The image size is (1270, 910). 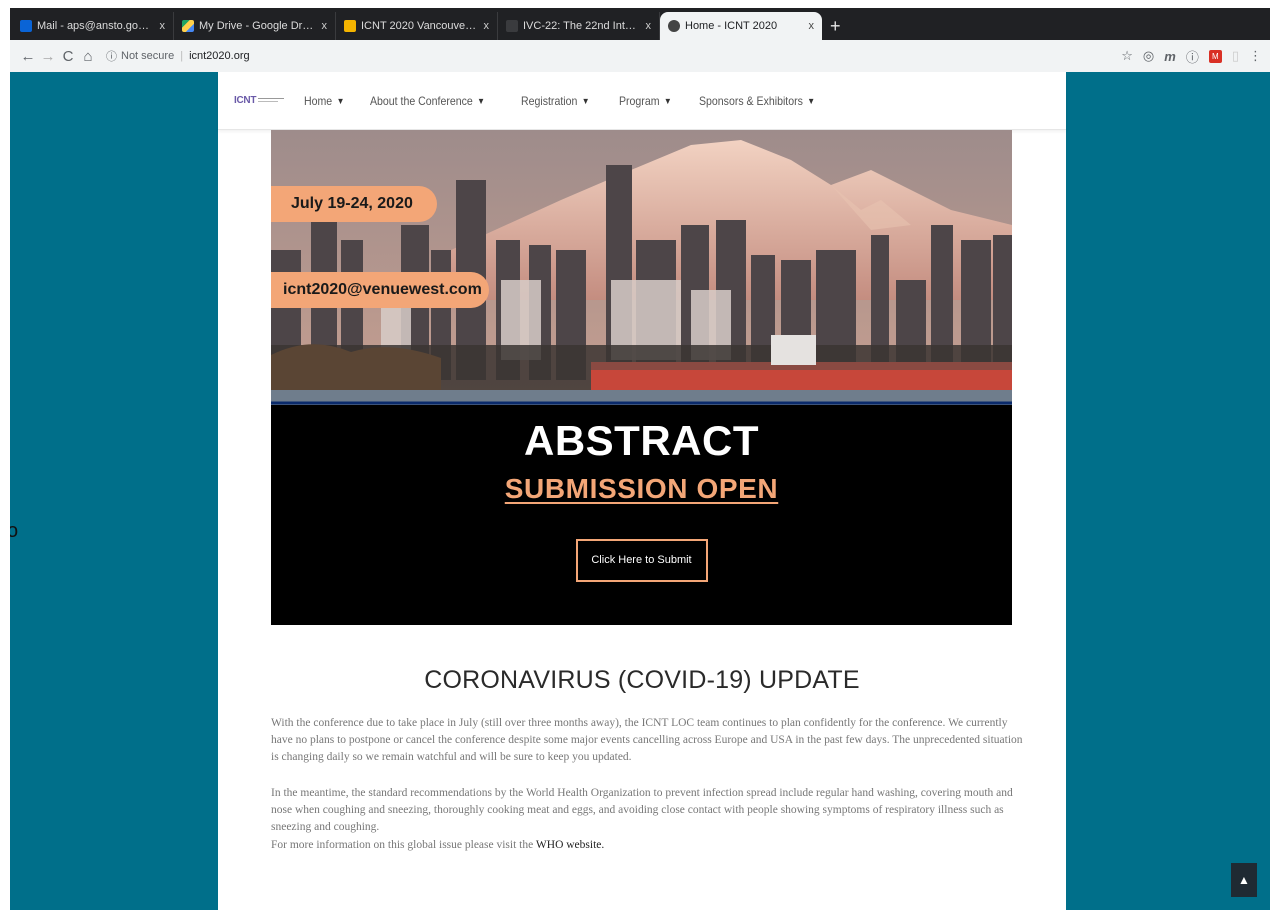 I want to click on menu-icon: ⋮, so click(x=1255, y=56).